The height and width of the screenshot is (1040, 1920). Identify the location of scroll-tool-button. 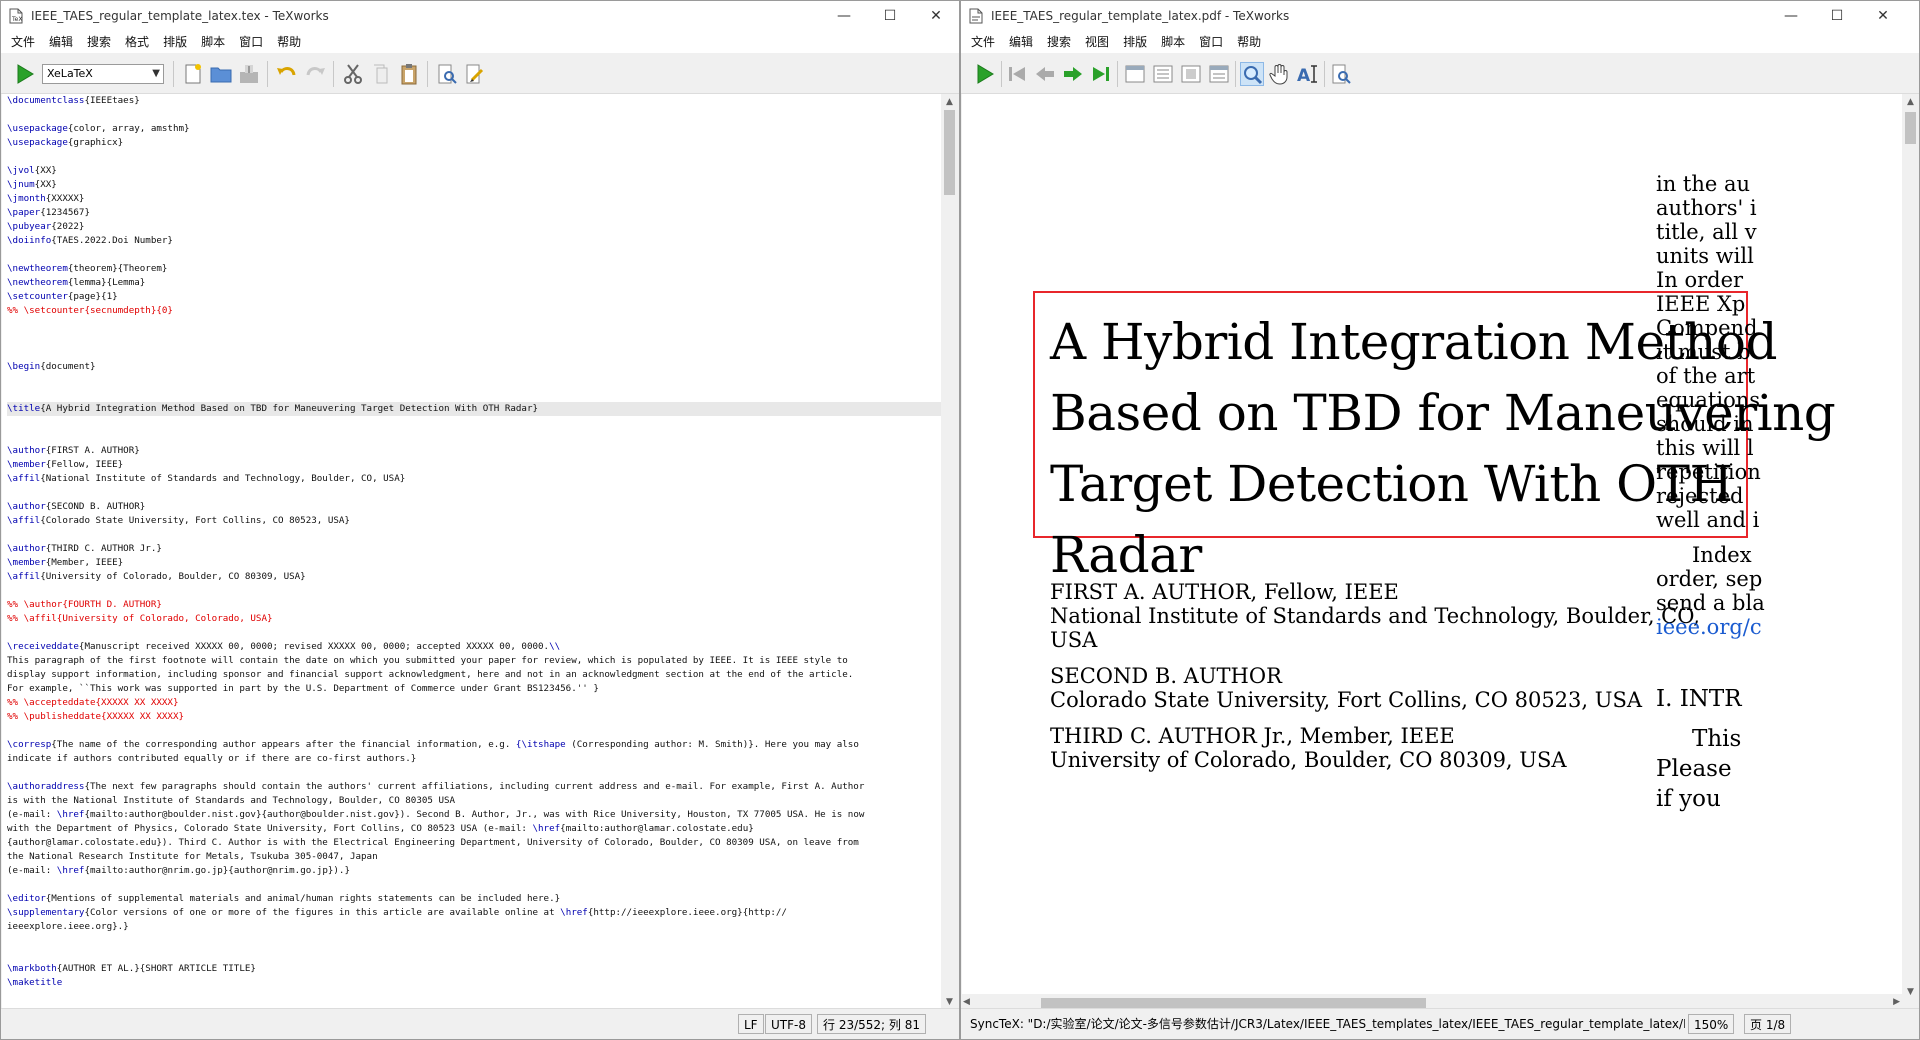
(1280, 74).